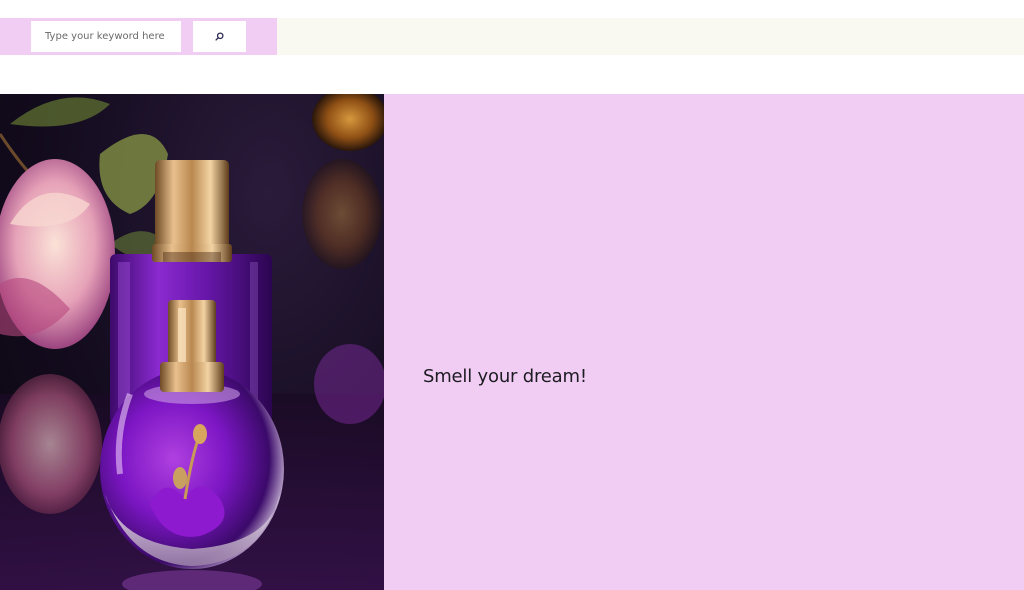 The width and height of the screenshot is (1024, 590). I want to click on search-input, so click(106, 36).